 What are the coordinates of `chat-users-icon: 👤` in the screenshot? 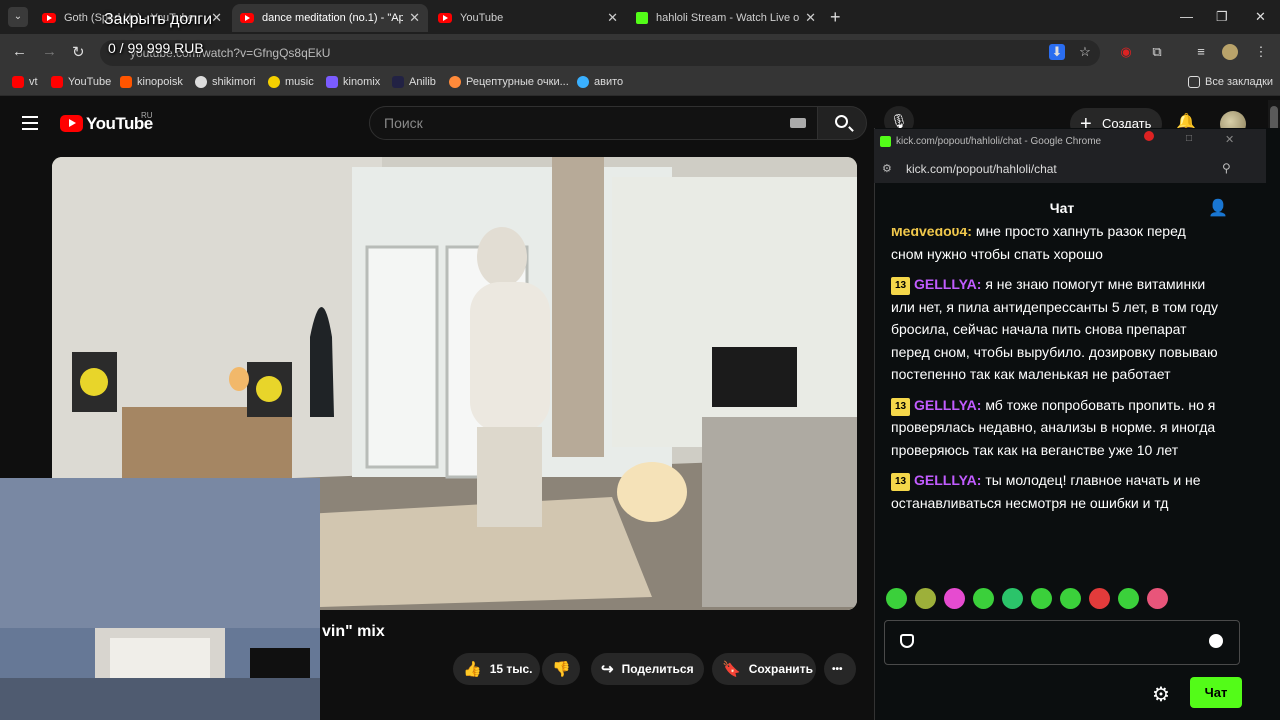 It's located at (1218, 208).